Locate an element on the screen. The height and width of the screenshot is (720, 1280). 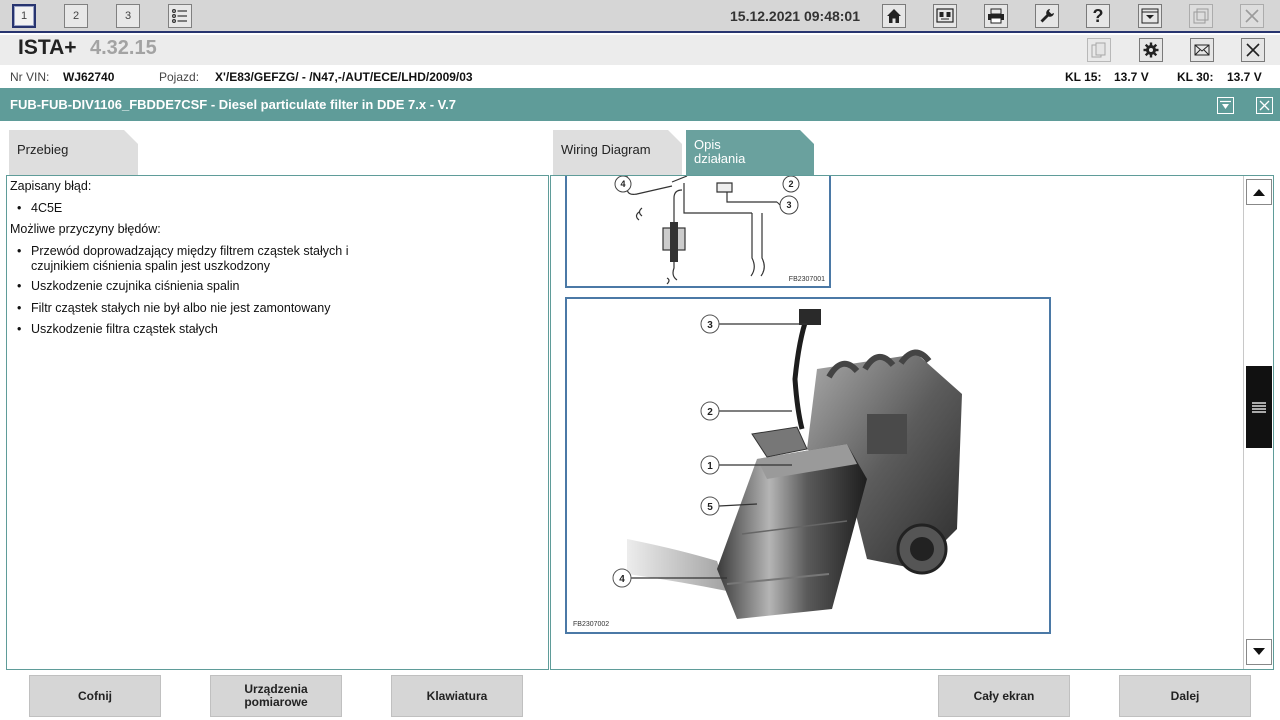
fig2-callout-1: 1 is located at coordinates (710, 466).